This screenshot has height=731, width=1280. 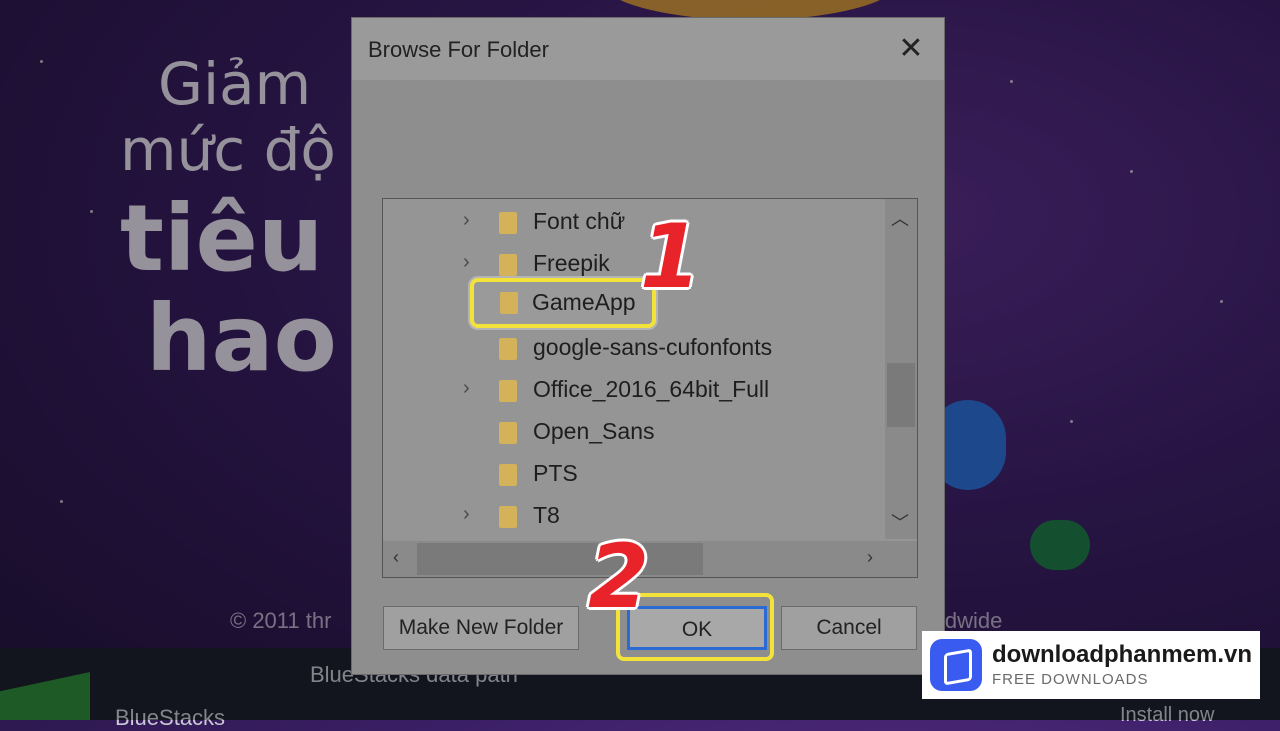 What do you see at coordinates (555, 473) in the screenshot?
I see `tree-item-label: PTS` at bounding box center [555, 473].